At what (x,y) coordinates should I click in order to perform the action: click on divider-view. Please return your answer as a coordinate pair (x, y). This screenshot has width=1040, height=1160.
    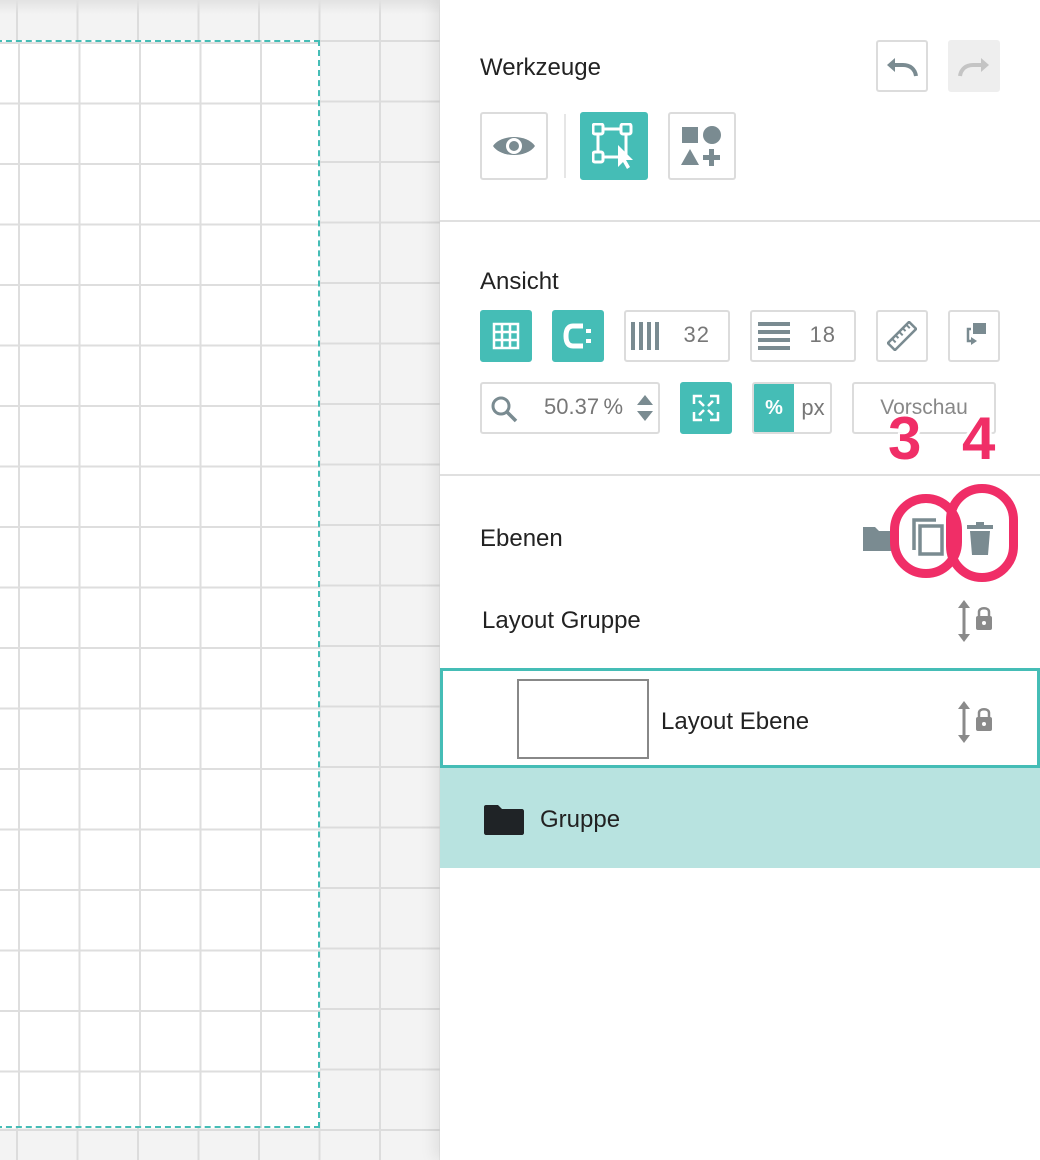
    Looking at the image, I should click on (740, 475).